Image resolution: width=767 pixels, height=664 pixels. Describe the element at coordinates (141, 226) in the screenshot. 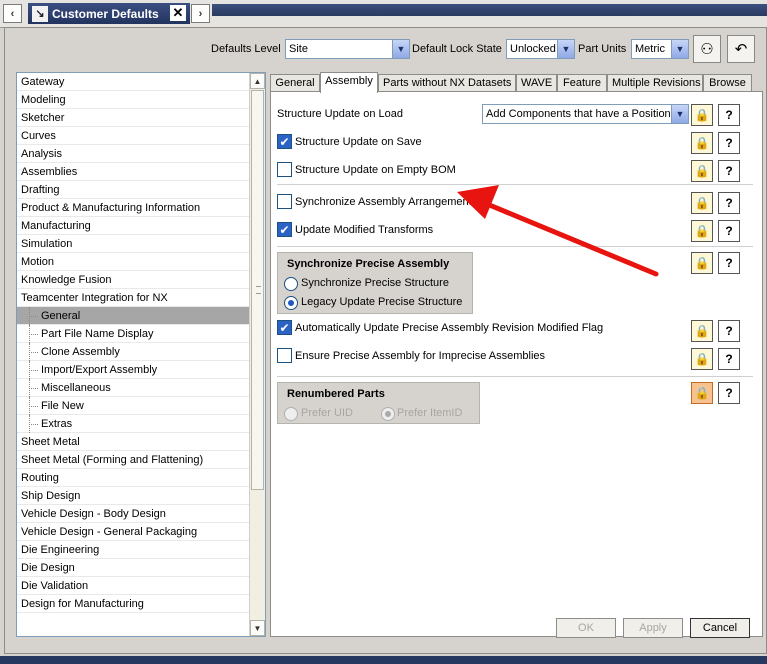

I see `tree-item-manufacturing: Manufacturing` at that location.